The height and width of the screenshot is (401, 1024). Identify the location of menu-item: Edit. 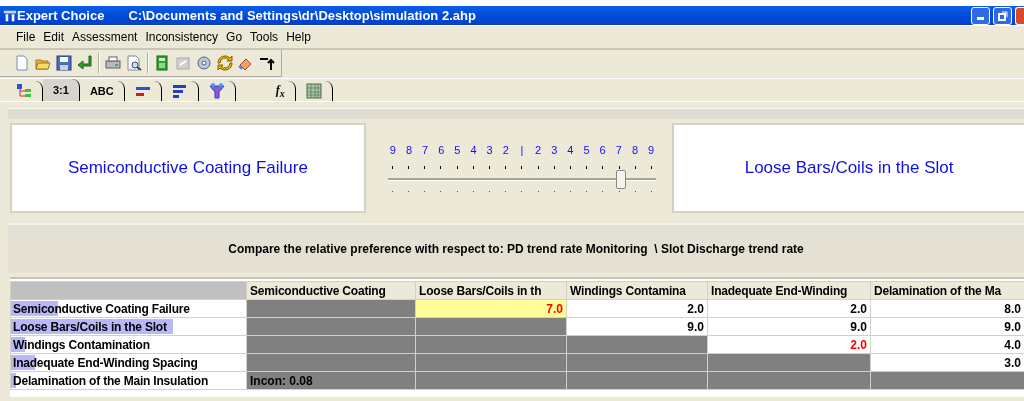
(54, 37).